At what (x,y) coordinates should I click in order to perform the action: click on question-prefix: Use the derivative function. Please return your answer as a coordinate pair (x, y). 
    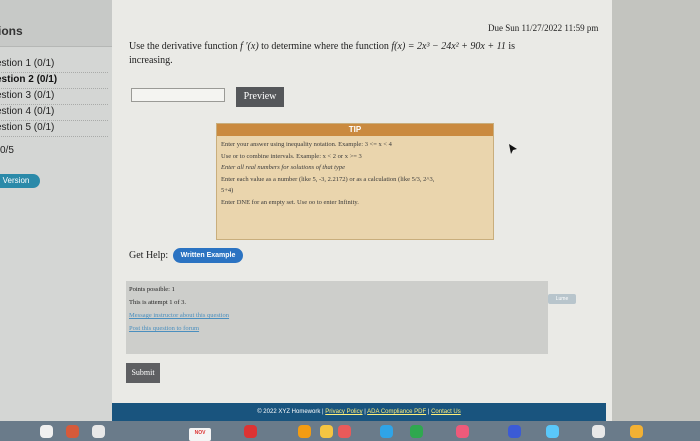
    Looking at the image, I should click on (185, 46).